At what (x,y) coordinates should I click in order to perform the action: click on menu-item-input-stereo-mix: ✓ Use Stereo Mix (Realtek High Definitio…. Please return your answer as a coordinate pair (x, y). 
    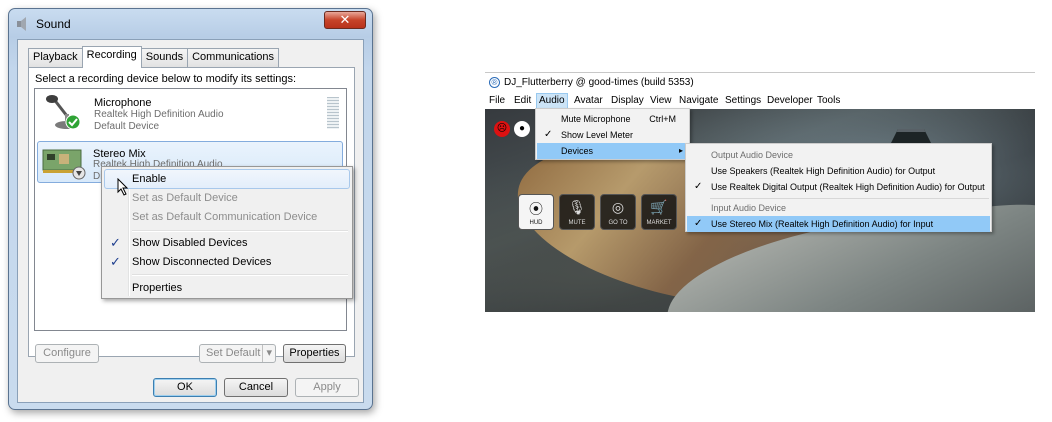
    Looking at the image, I should click on (838, 224).